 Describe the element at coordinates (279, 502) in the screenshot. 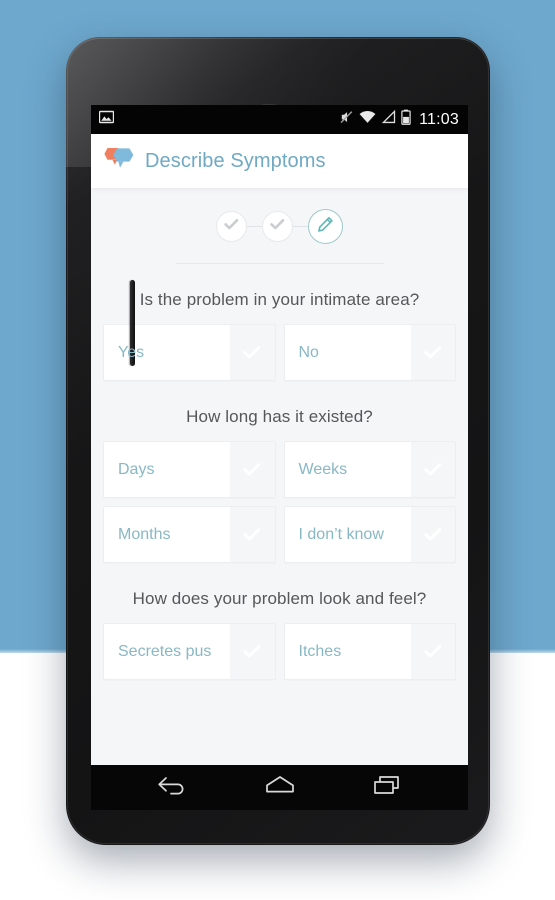

I see `option-grid: Days Weeks Months I don’t know` at that location.